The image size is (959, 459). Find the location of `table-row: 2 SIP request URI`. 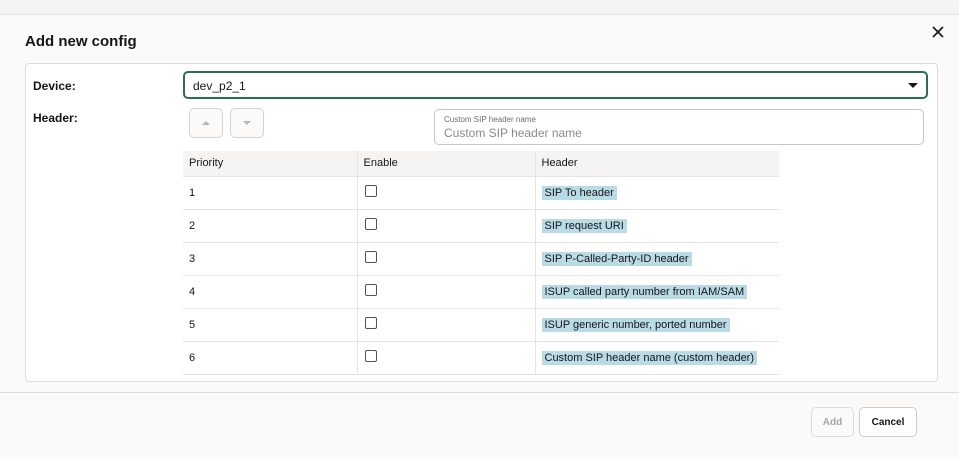

table-row: 2 SIP request URI is located at coordinates (481, 225).